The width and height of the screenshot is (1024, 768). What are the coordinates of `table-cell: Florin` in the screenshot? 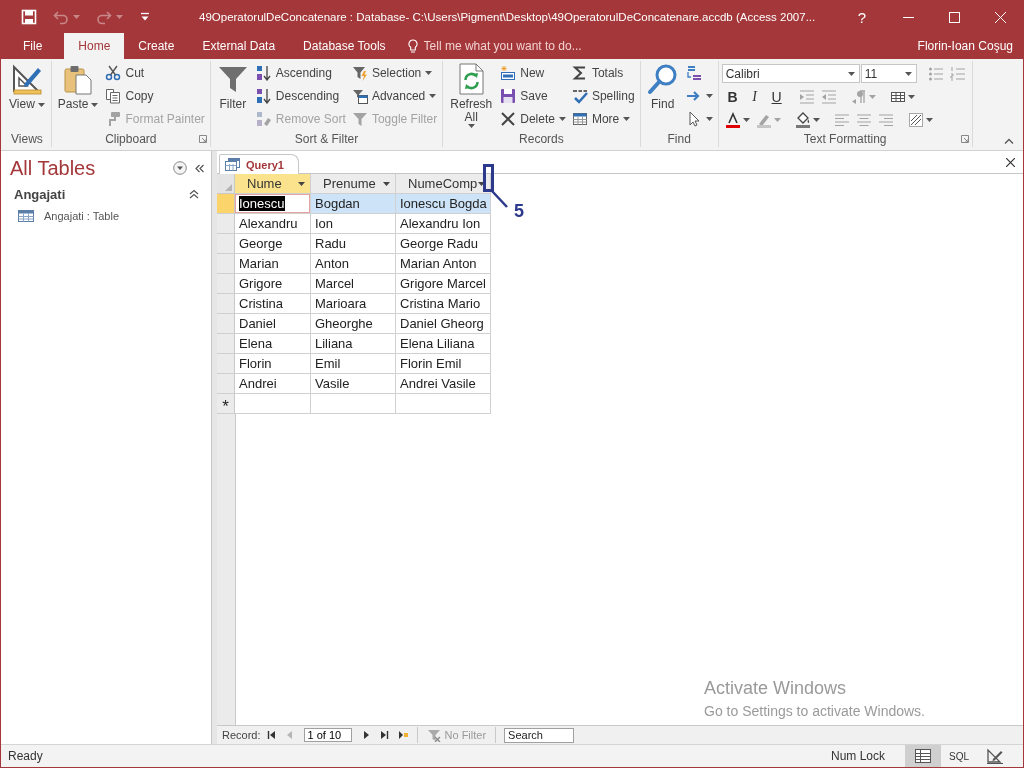 It's located at (273, 364).